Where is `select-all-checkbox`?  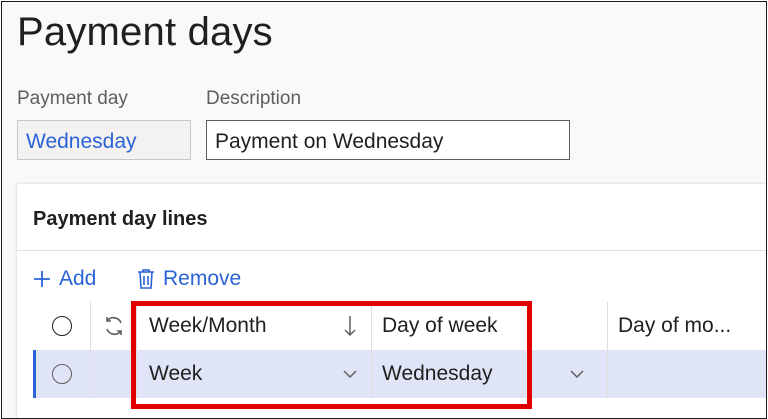 select-all-checkbox is located at coordinates (62, 326).